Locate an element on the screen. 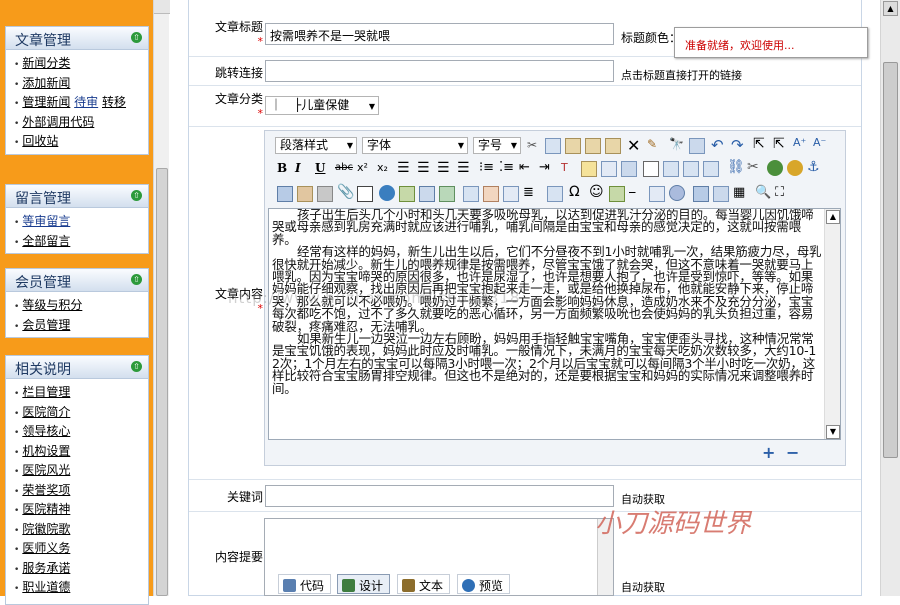  html-icon is located at coordinates (555, 194).